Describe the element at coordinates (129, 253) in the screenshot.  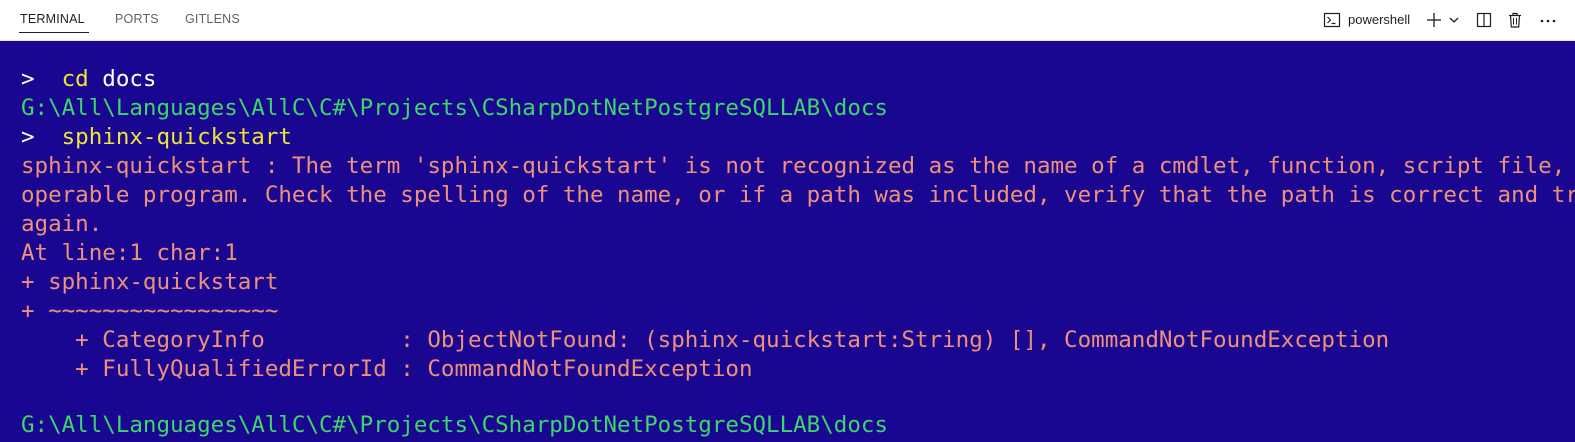
I see `terminal-line-error: At line:1 char:1` at that location.